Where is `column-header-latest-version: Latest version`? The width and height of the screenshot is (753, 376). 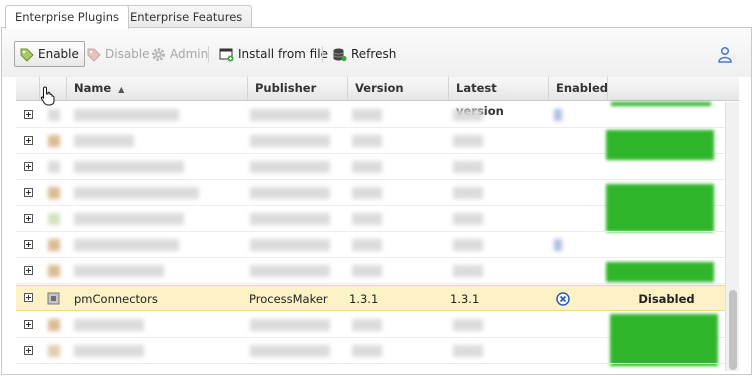 column-header-latest-version: Latest version is located at coordinates (499, 97).